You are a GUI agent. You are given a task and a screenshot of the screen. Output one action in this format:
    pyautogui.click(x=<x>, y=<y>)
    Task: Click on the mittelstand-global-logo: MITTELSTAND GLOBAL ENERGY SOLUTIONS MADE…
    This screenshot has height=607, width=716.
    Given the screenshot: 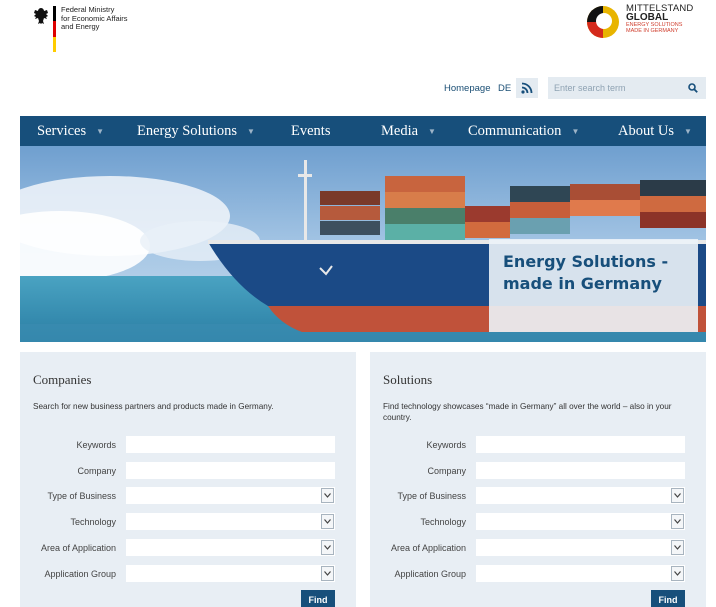 What is the action you would take?
    pyautogui.click(x=639, y=21)
    